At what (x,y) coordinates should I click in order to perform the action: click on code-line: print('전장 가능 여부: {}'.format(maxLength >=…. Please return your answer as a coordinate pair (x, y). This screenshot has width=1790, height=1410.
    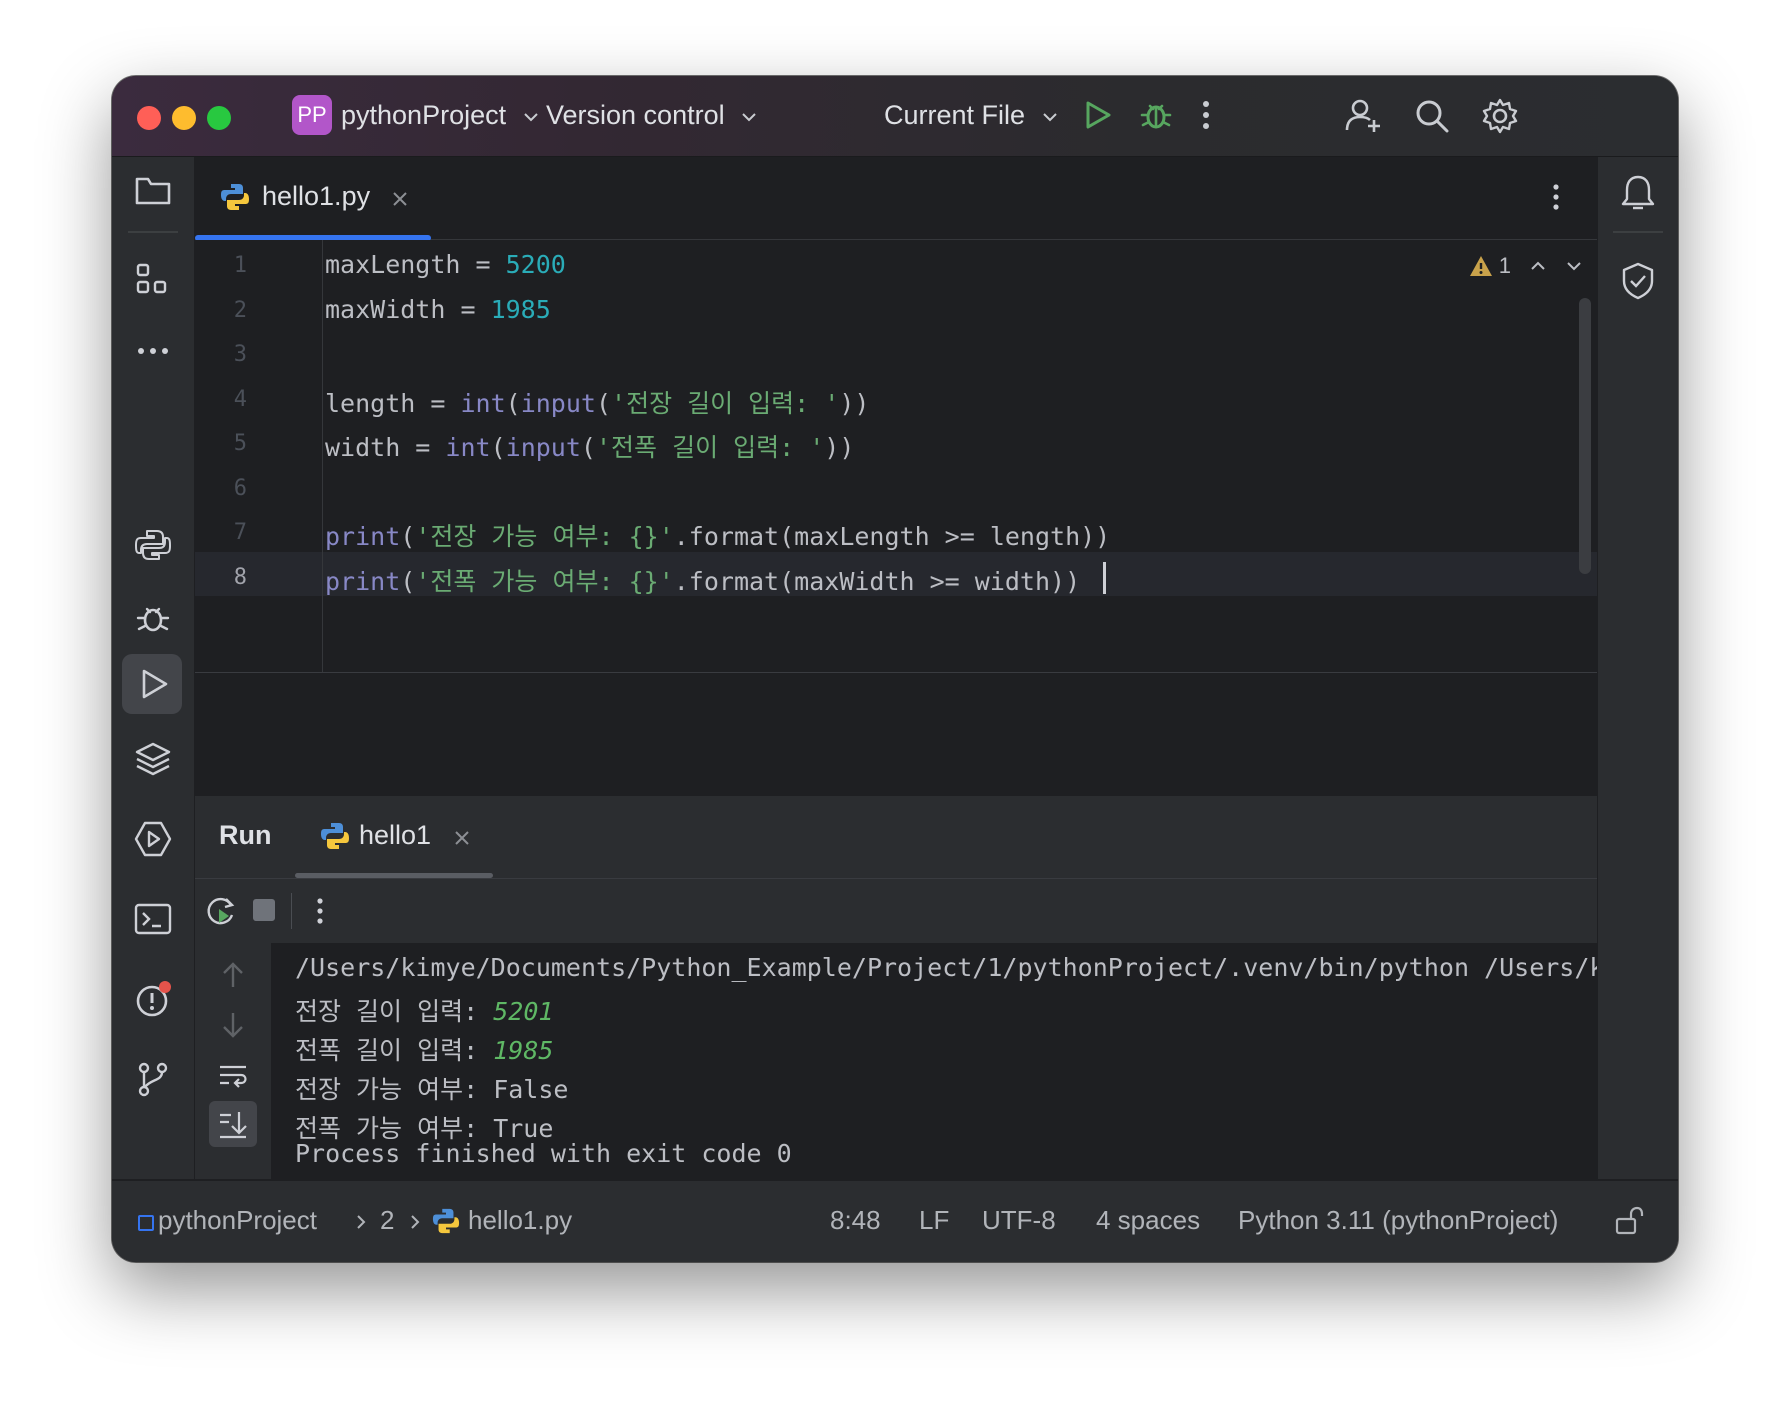
    Looking at the image, I should click on (717, 535).